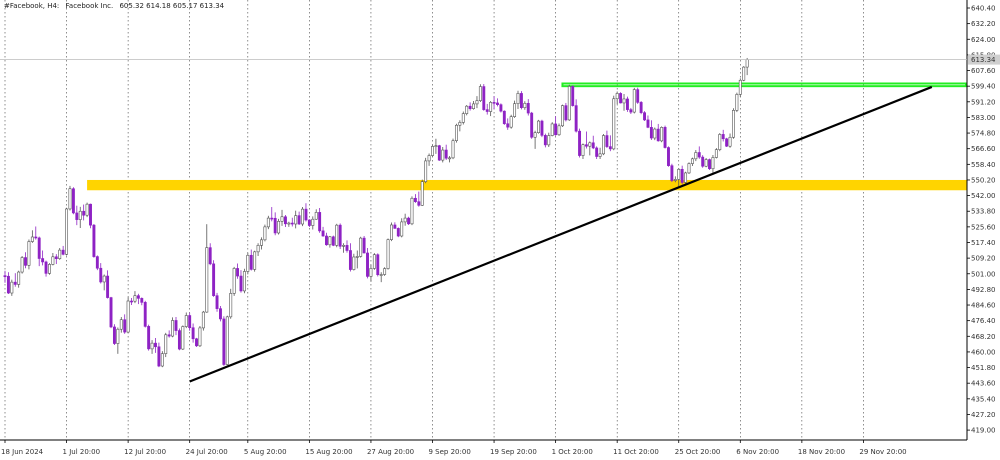  Describe the element at coordinates (328, 452) in the screenshot. I see `x-tick-label-5: 15 Aug 20:00` at that location.